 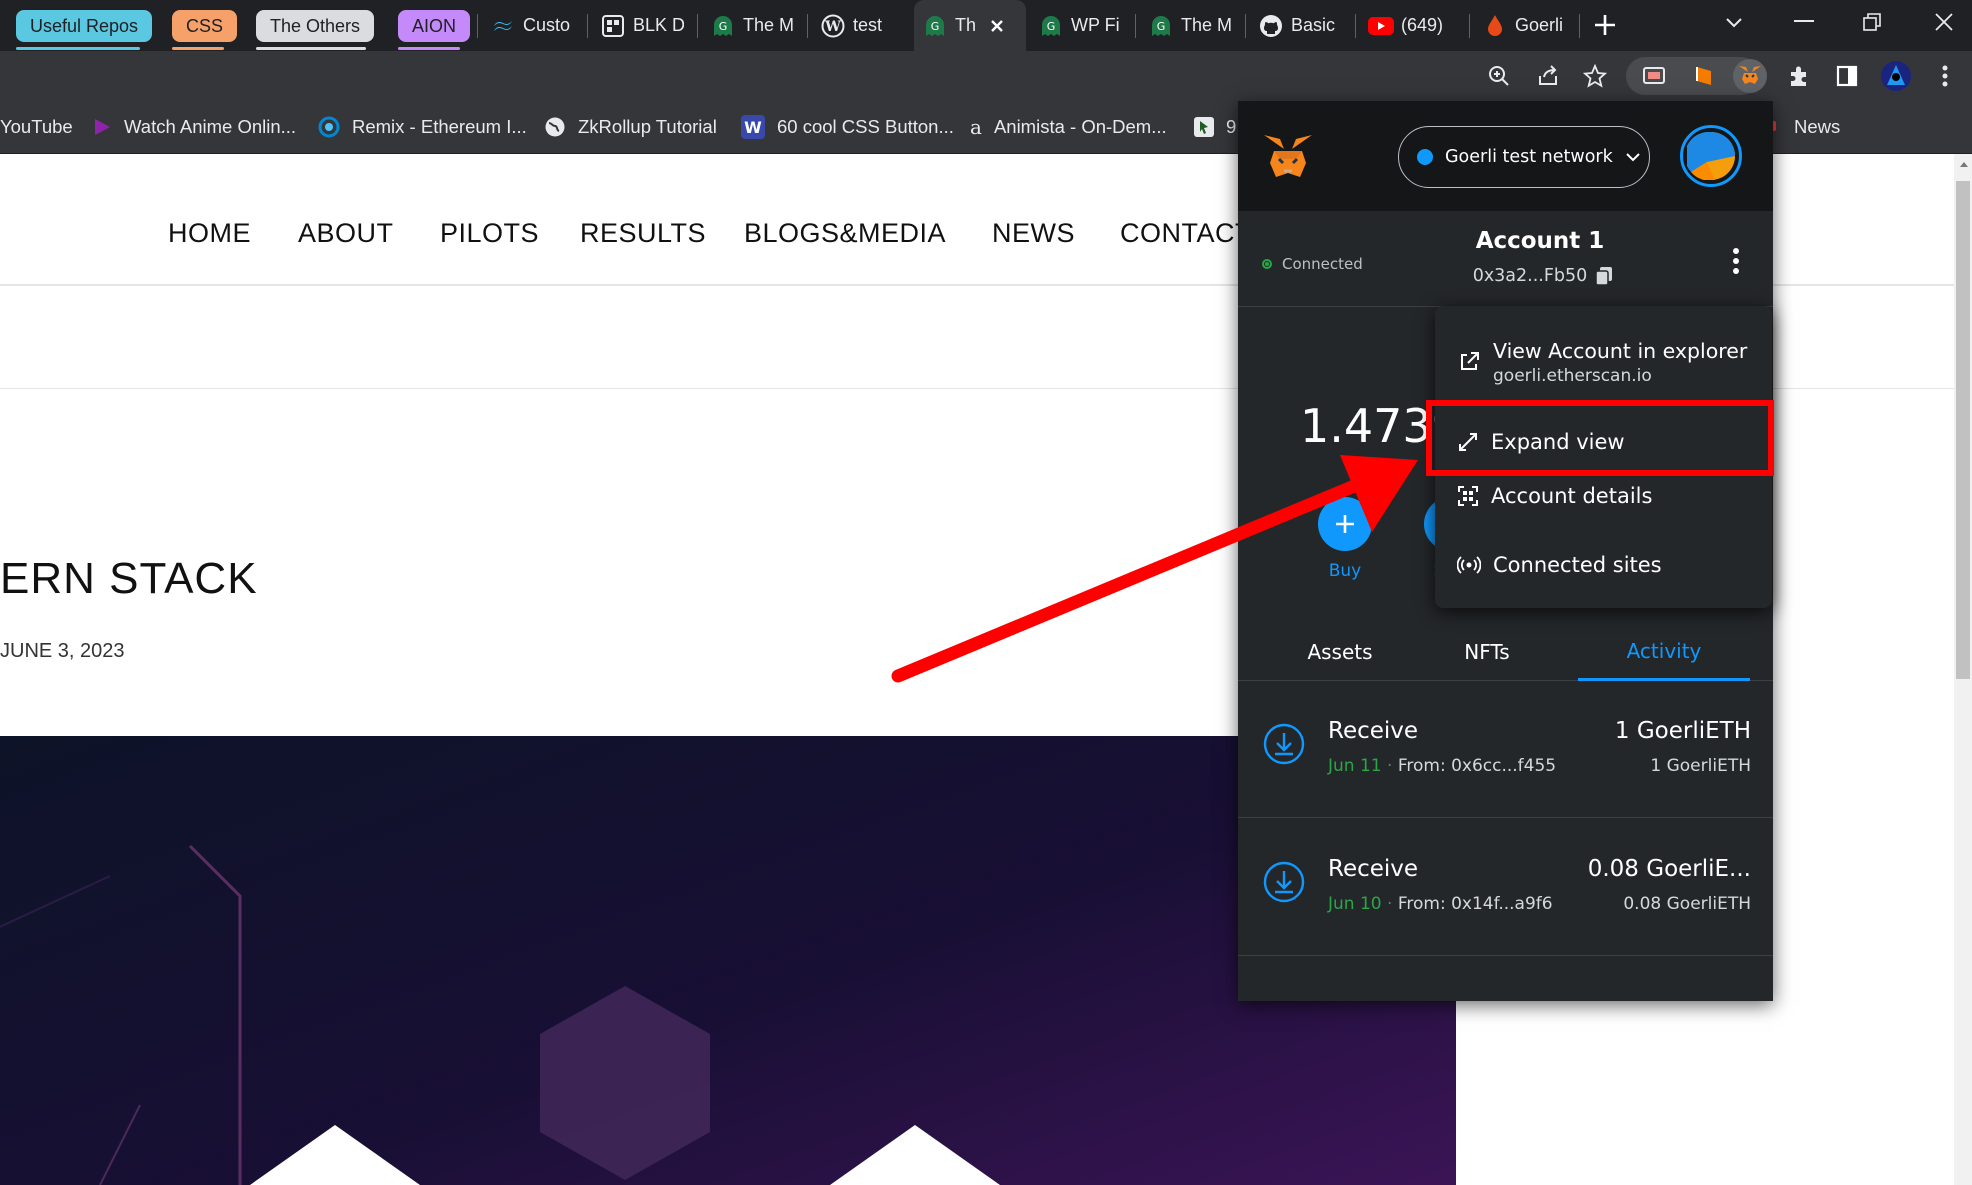 I want to click on network-selector: Goerli test network, so click(x=1524, y=157).